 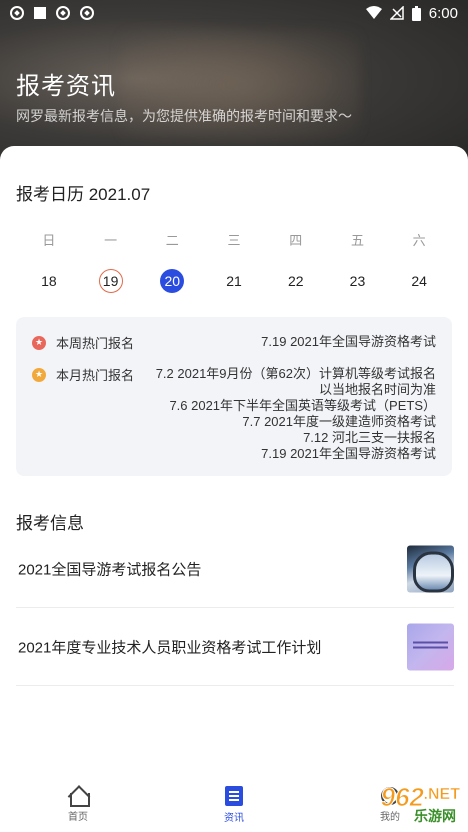 I want to click on tab-home: 首页, so click(x=78, y=805).